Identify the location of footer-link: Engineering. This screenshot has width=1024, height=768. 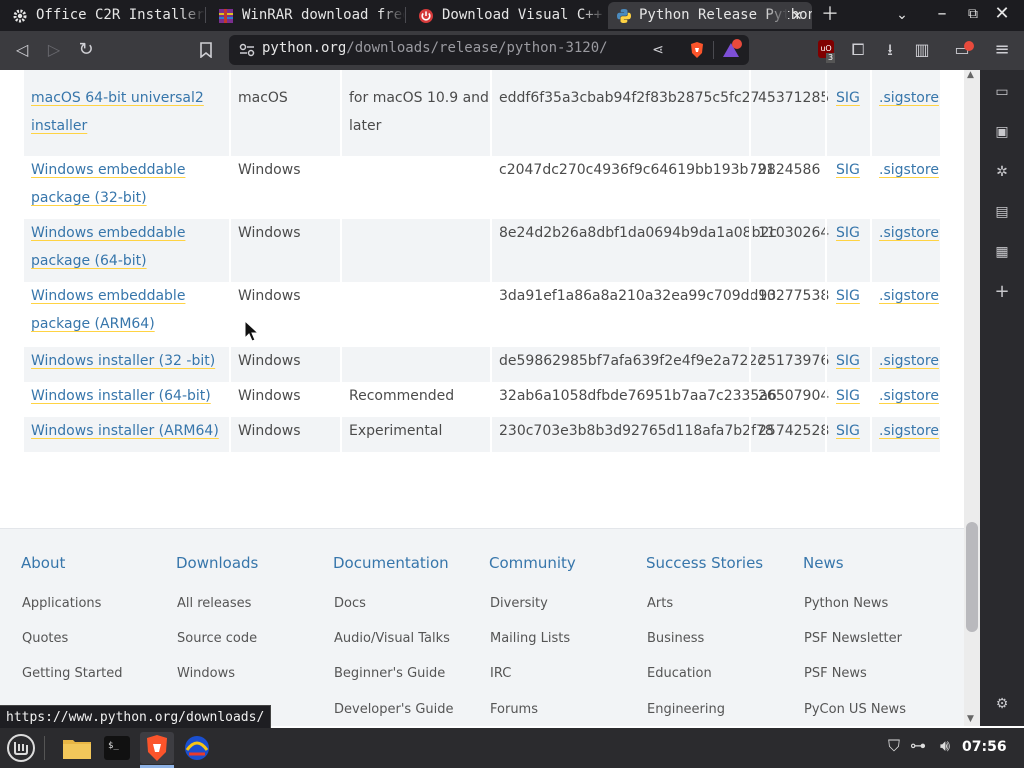
(686, 709).